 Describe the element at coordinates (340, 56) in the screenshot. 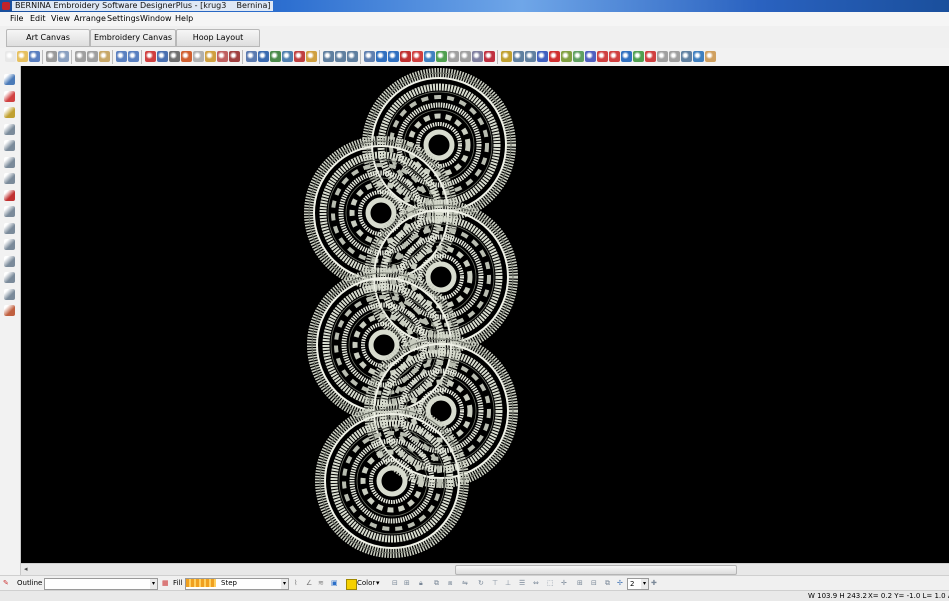

I see `zoom-prev-icon` at that location.